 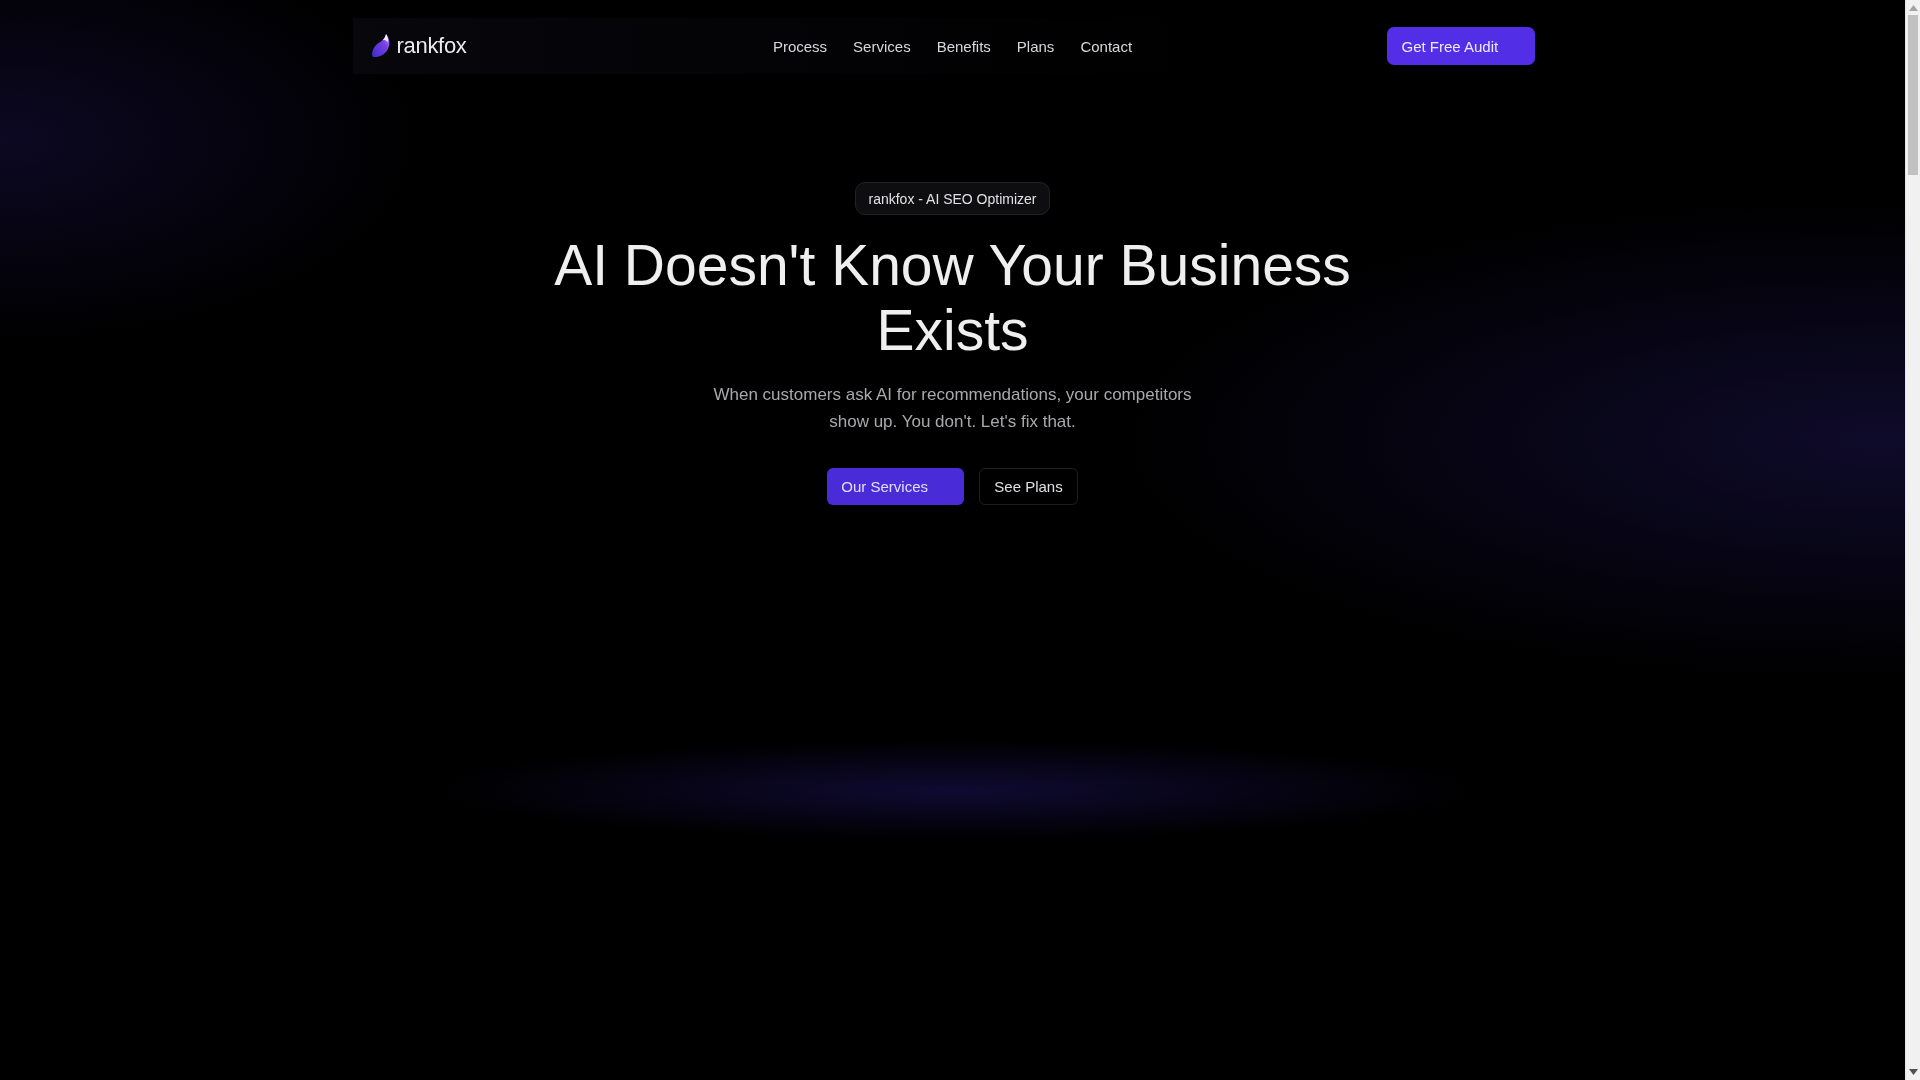 I want to click on logo-icon, so click(x=380, y=46).